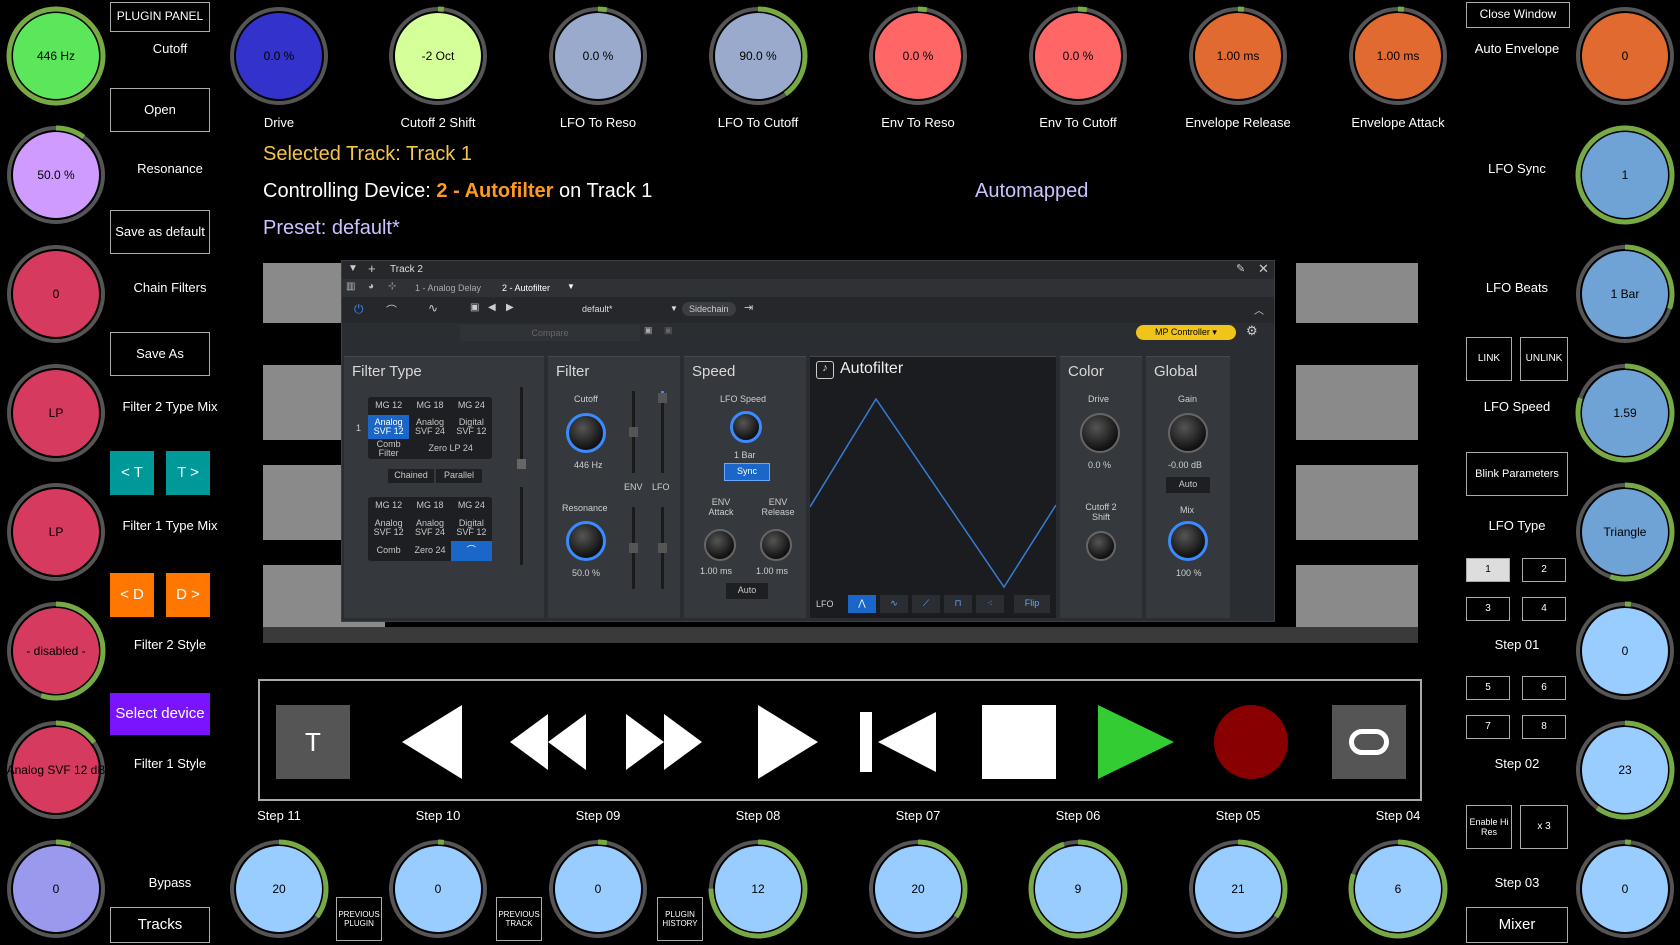 Image resolution: width=1680 pixels, height=945 pixels. Describe the element at coordinates (1238, 889) in the screenshot. I see `step-knob-7: 21` at that location.